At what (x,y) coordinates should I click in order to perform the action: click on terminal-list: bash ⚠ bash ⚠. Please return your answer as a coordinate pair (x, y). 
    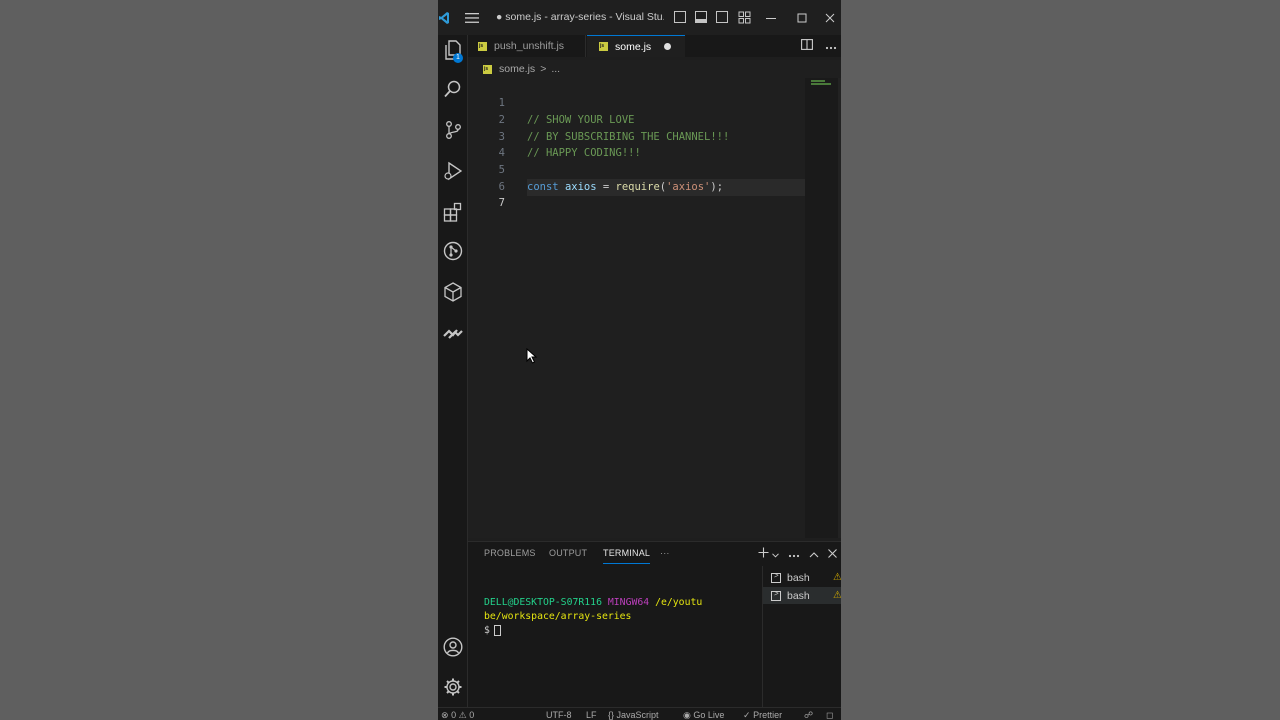
    Looking at the image, I should click on (801, 637).